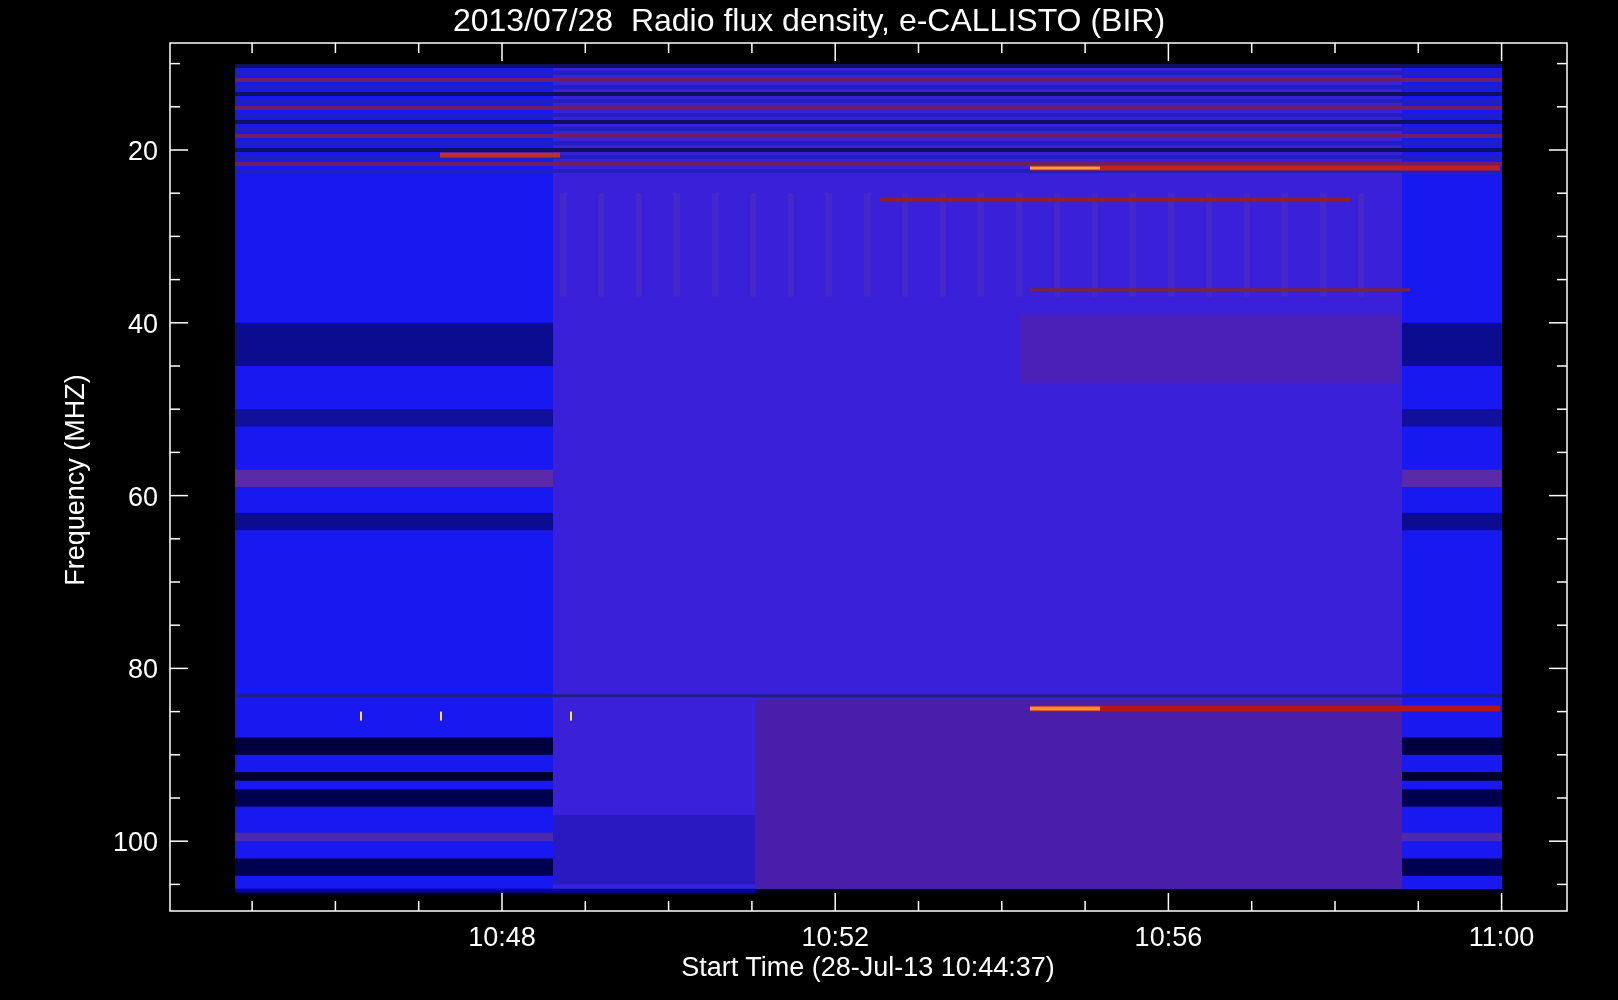 Image resolution: width=1618 pixels, height=1000 pixels. Describe the element at coordinates (142, 496) in the screenshot. I see `y-tick-label: 60` at that location.